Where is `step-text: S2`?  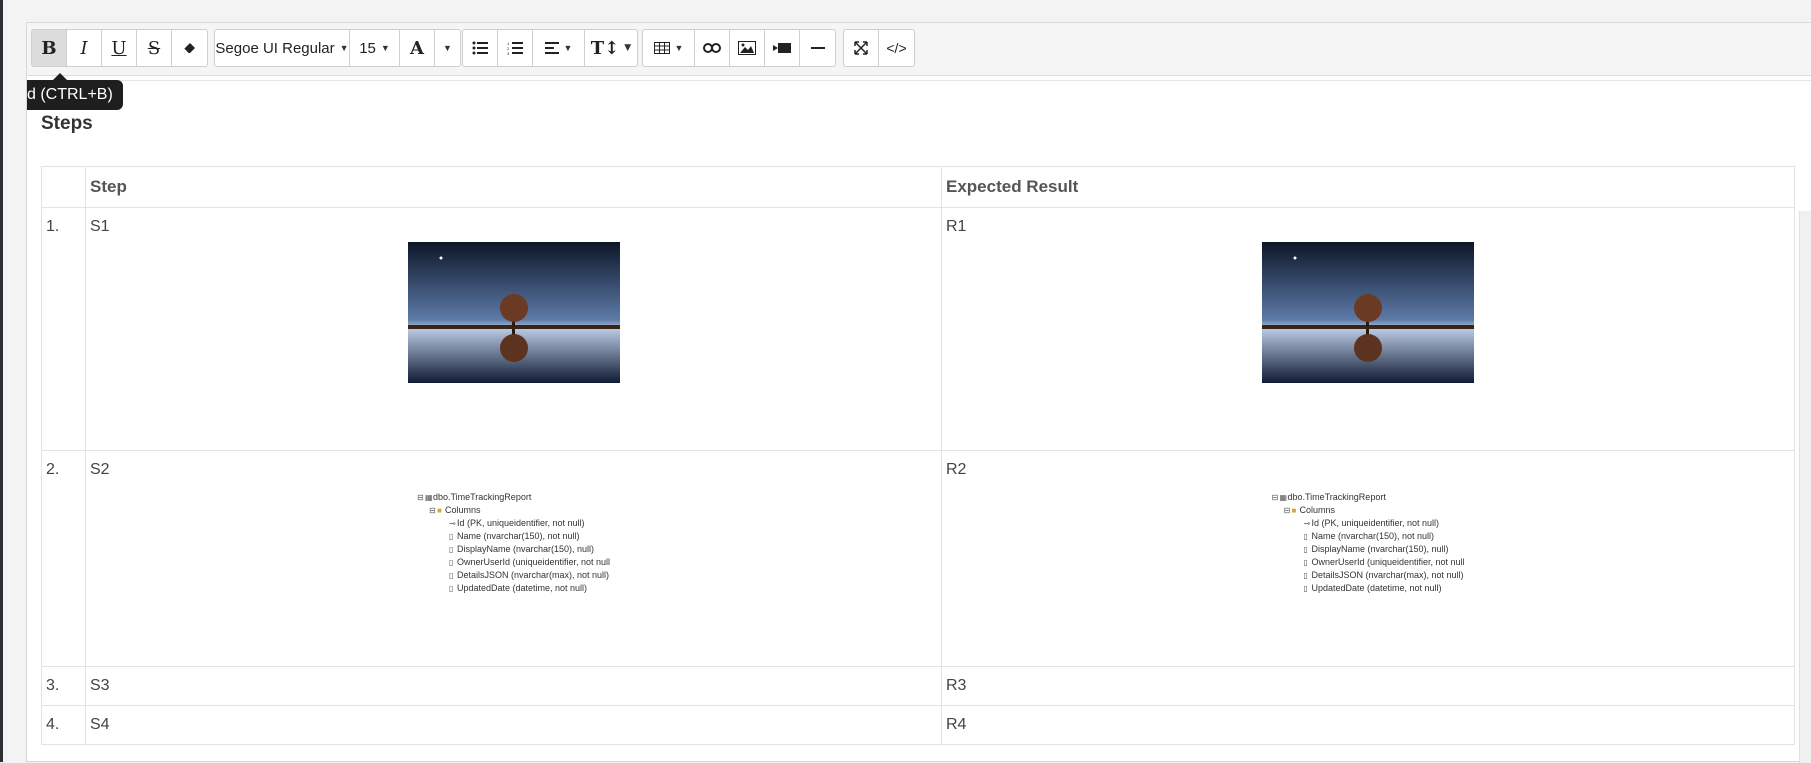 step-text: S2 is located at coordinates (100, 469).